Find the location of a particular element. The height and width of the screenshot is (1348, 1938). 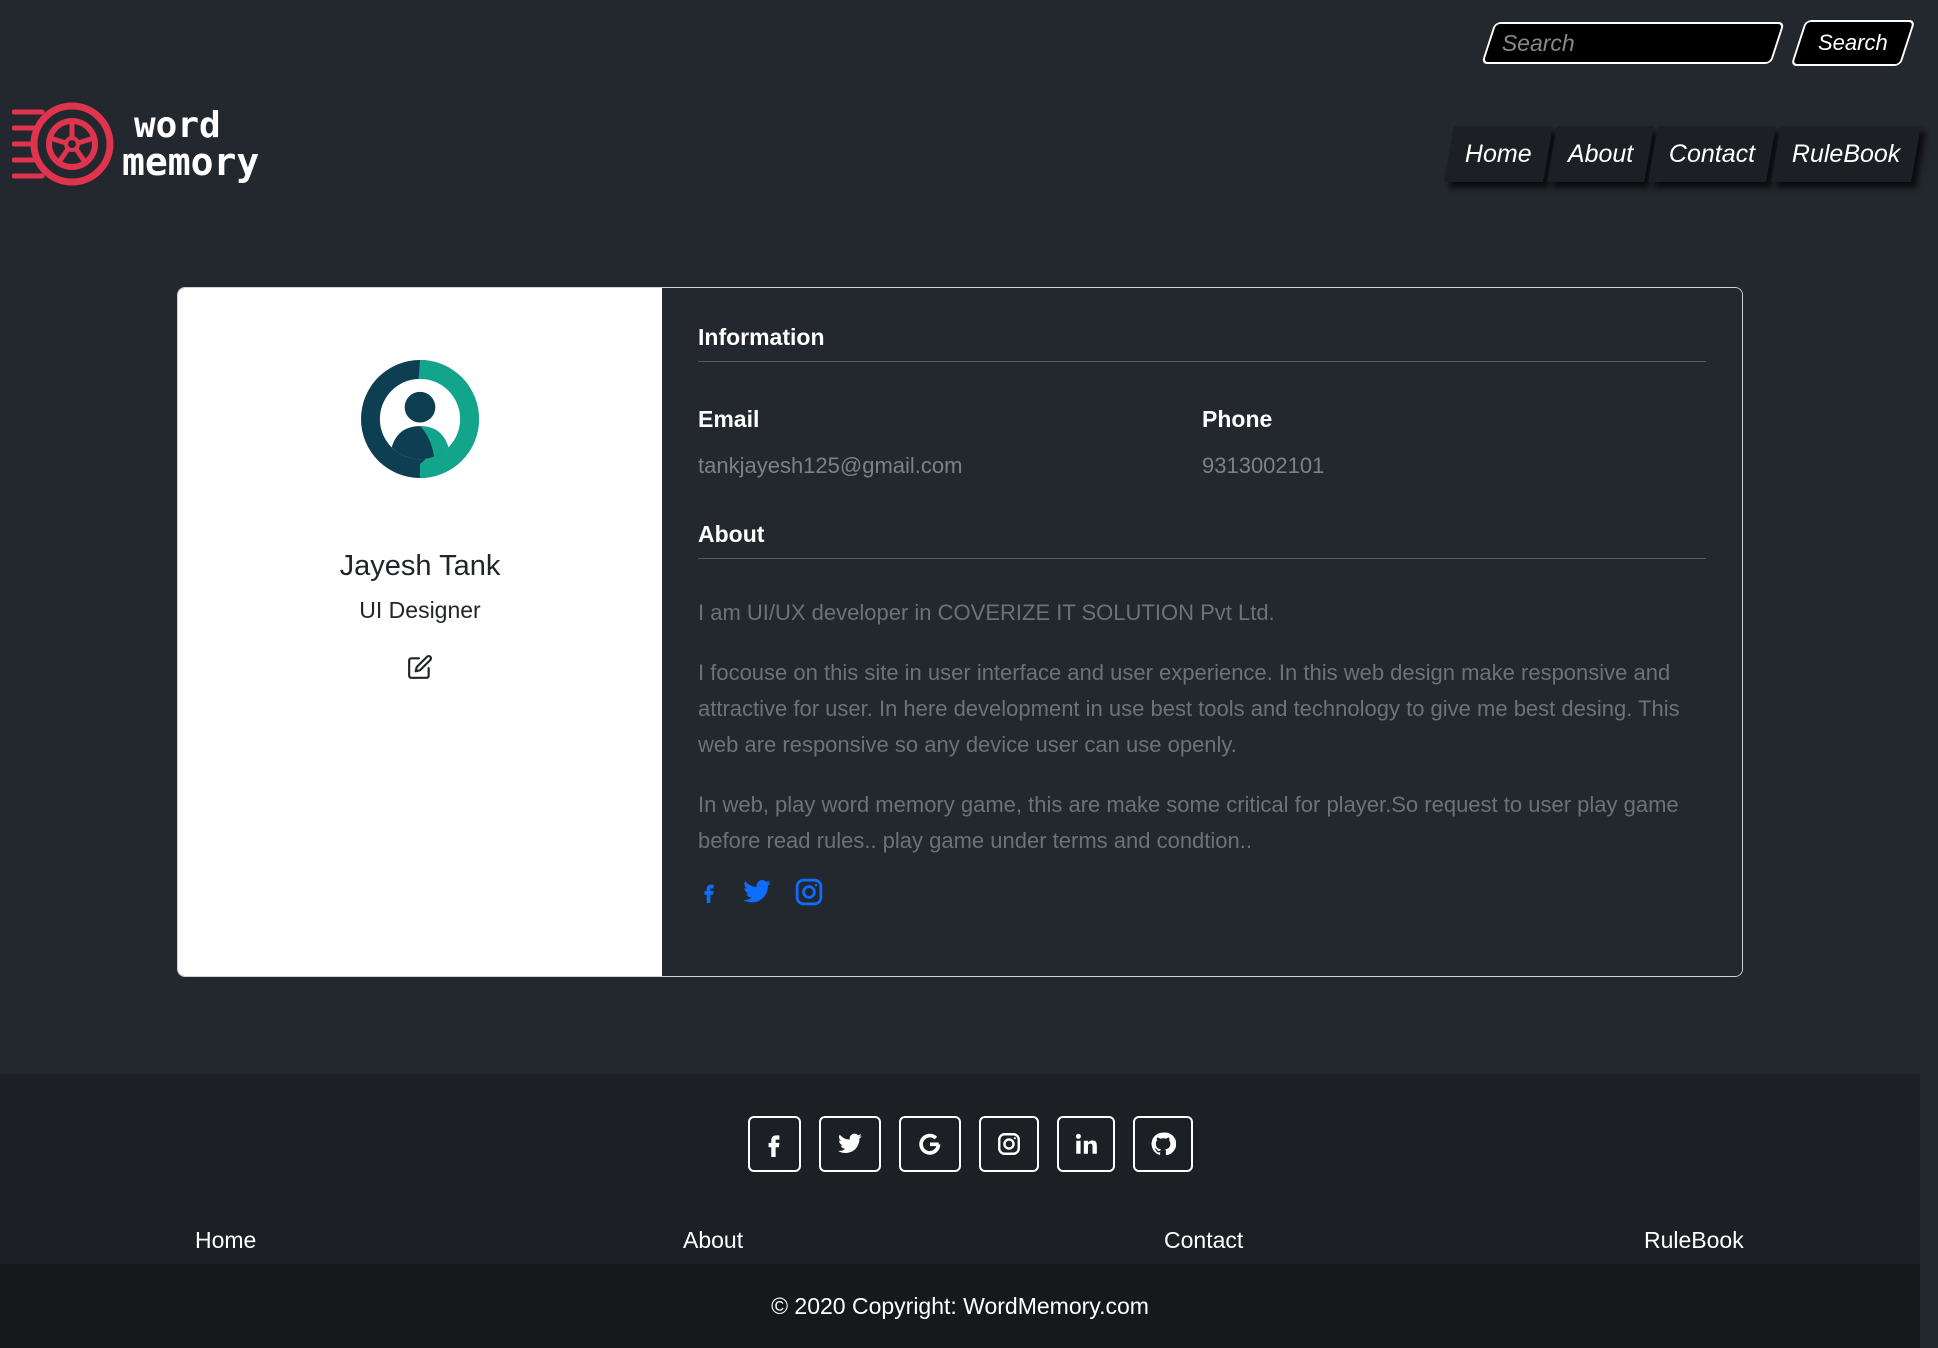

email-block: Email tankjayesh125@gmail.com is located at coordinates (950, 442).